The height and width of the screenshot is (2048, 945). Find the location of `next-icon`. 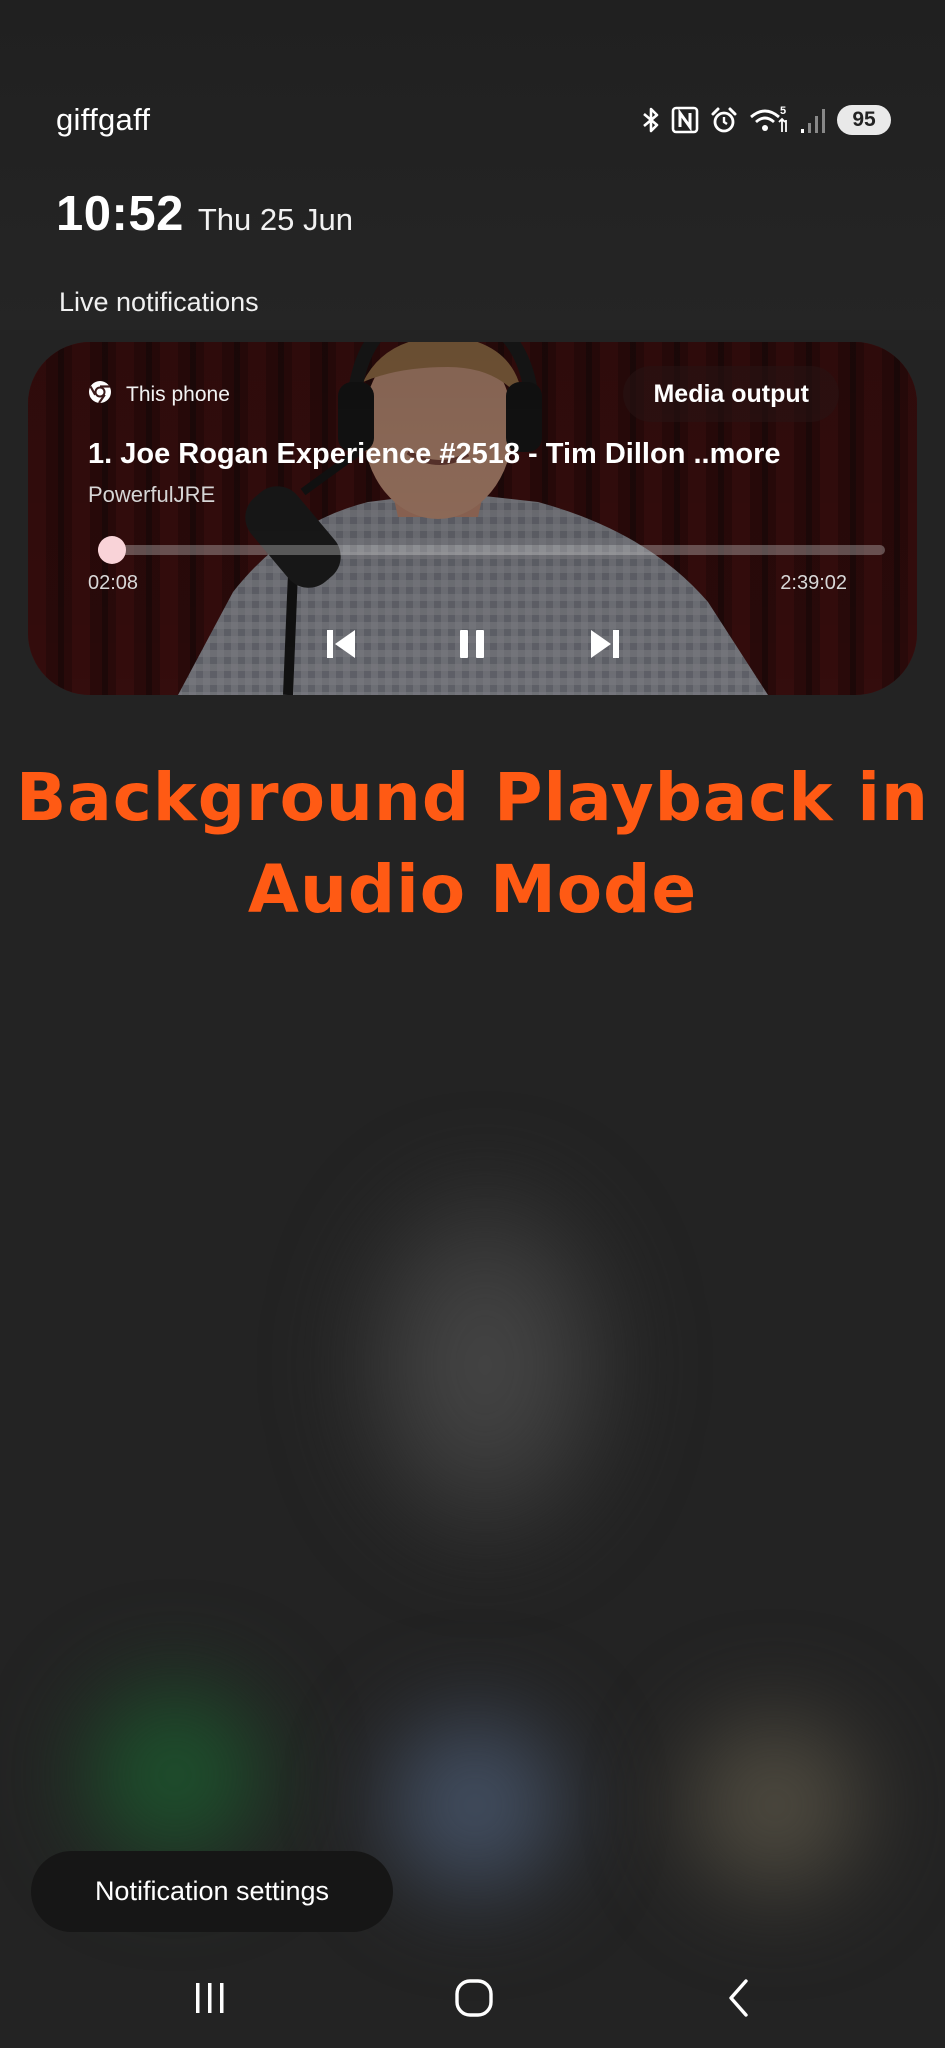

next-icon is located at coordinates (605, 646).